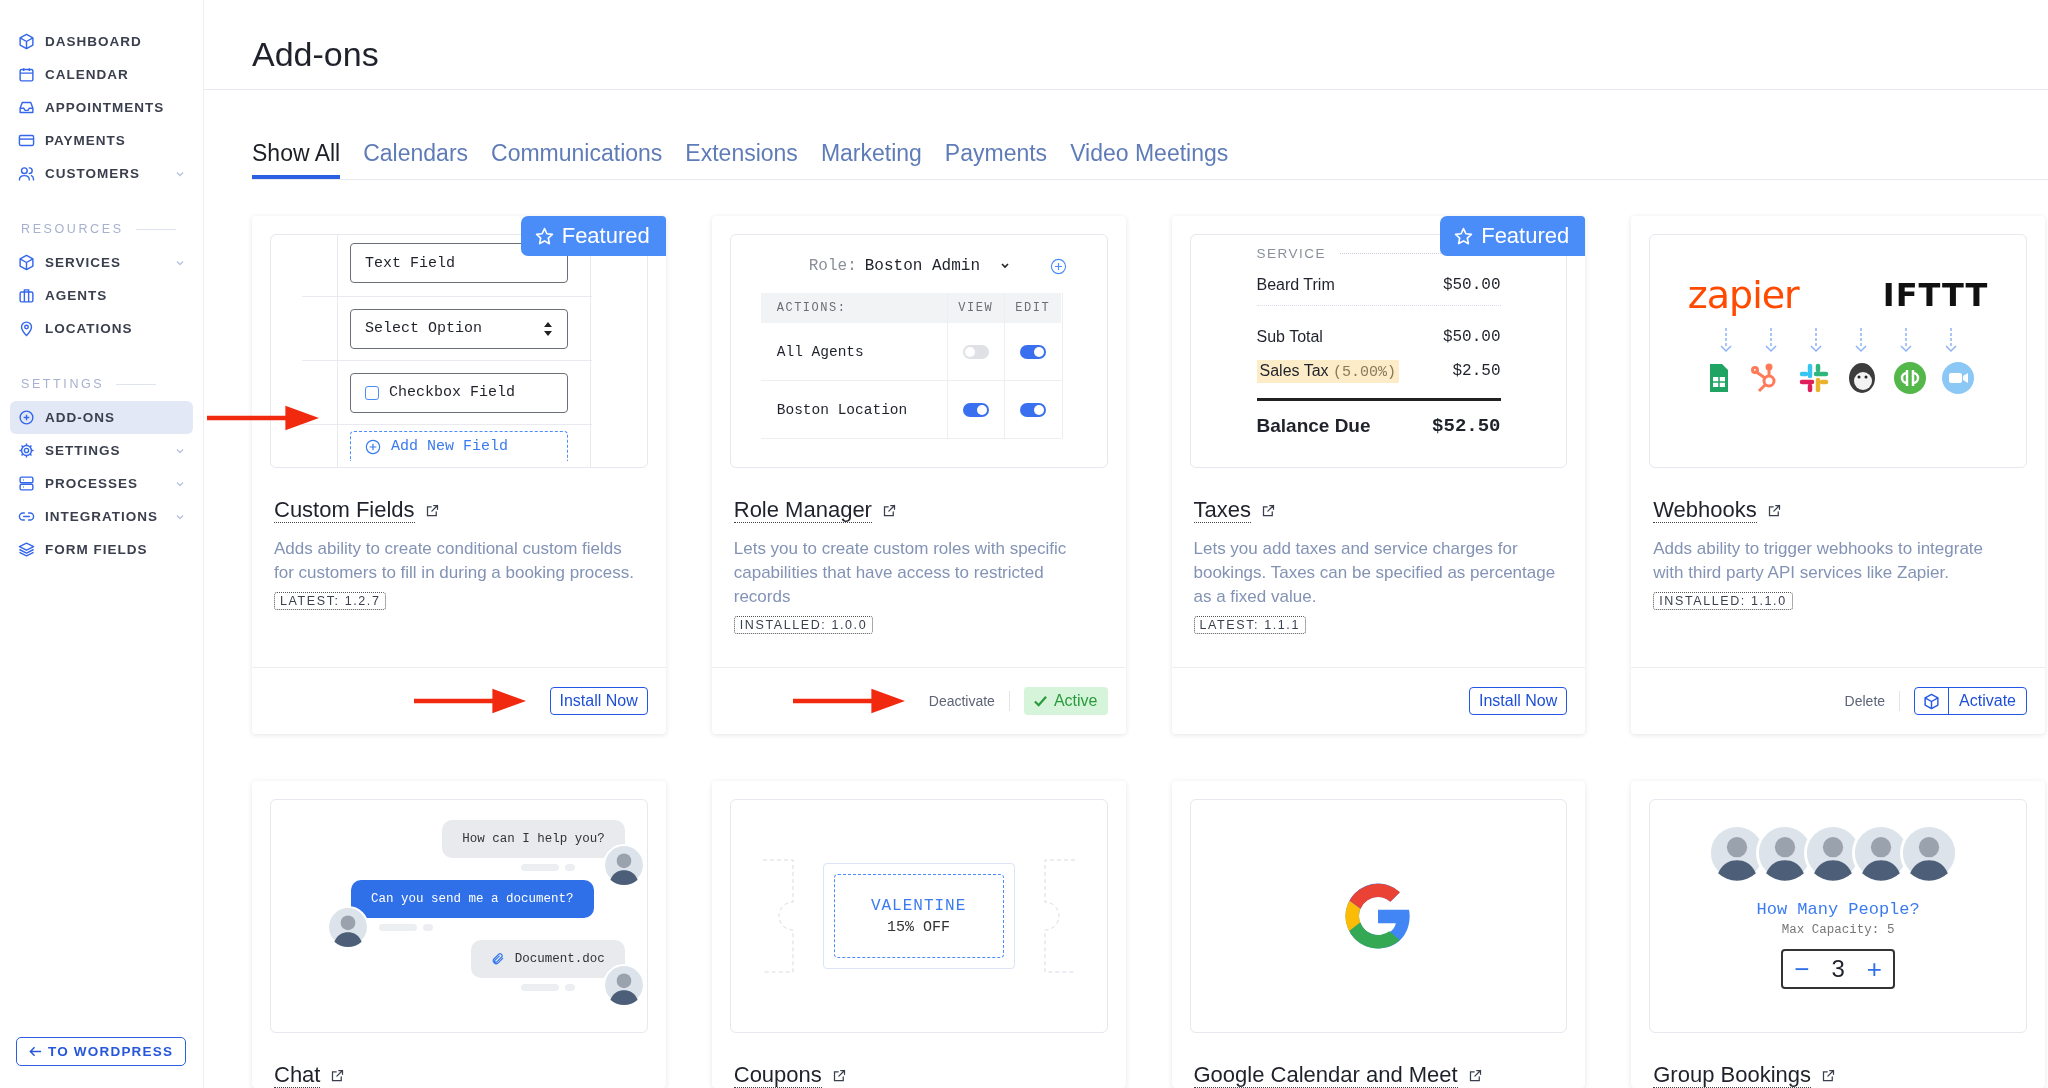 The image size is (2048, 1088). What do you see at coordinates (1935, 295) in the screenshot?
I see `logo: IFTTT` at bounding box center [1935, 295].